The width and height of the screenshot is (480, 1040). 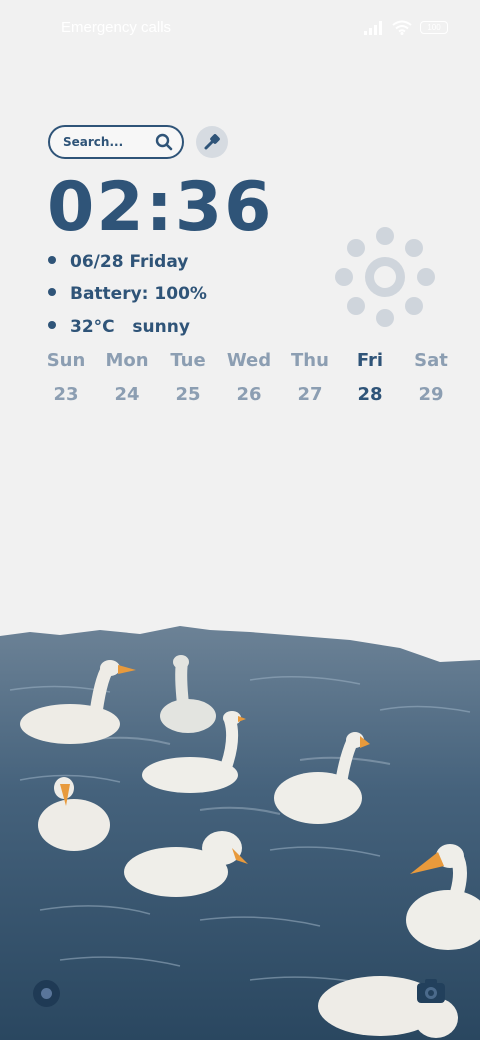 I want to click on brush-icon, so click(x=212, y=142).